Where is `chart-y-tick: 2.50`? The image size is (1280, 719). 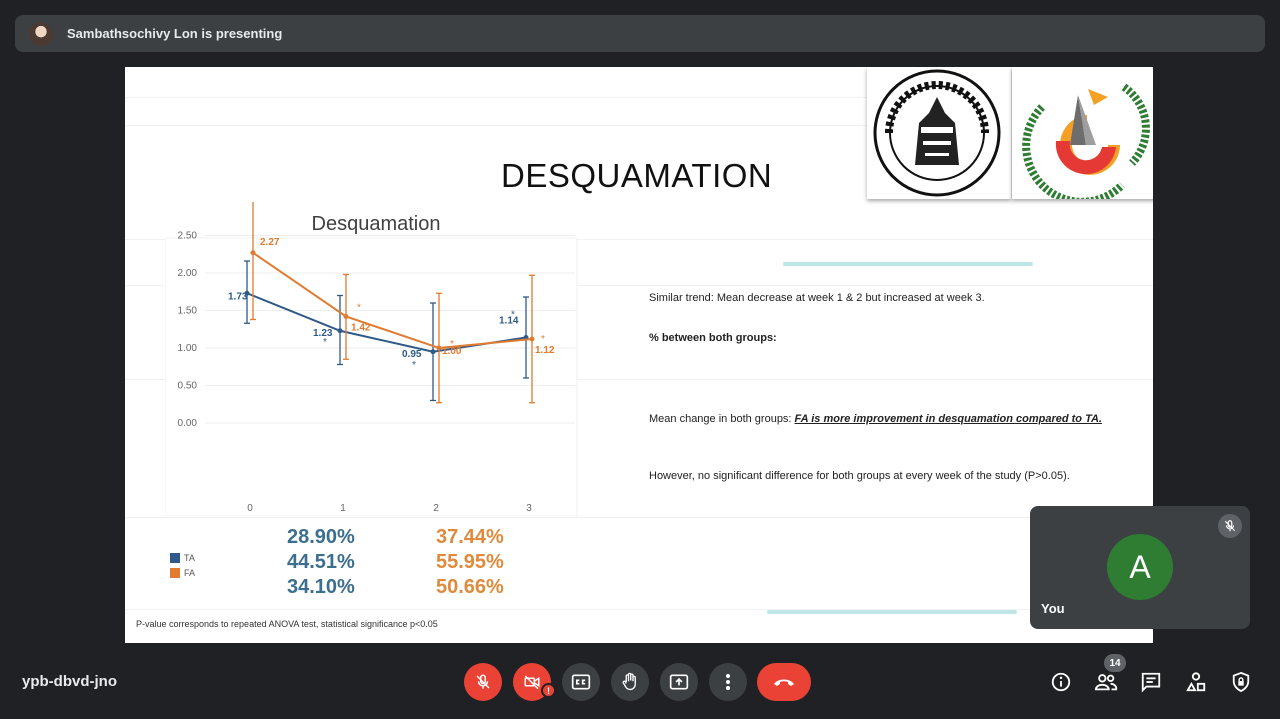
chart-y-tick: 2.50 is located at coordinates (188, 236).